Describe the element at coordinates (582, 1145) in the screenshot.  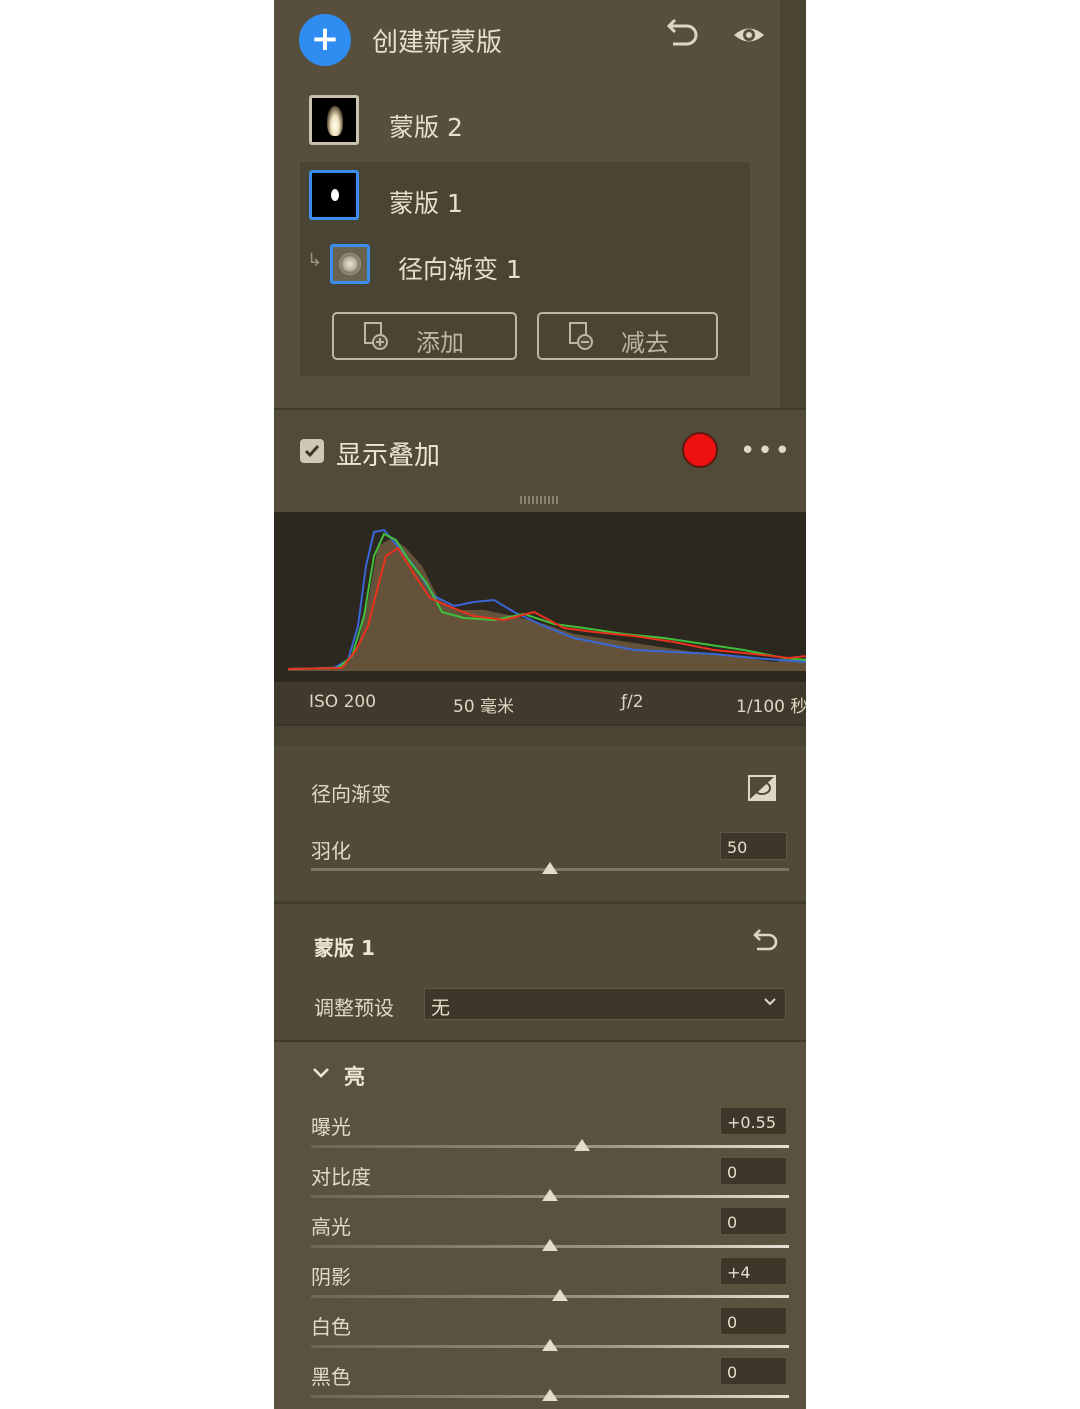
I see `exposure-slider-thumb` at that location.